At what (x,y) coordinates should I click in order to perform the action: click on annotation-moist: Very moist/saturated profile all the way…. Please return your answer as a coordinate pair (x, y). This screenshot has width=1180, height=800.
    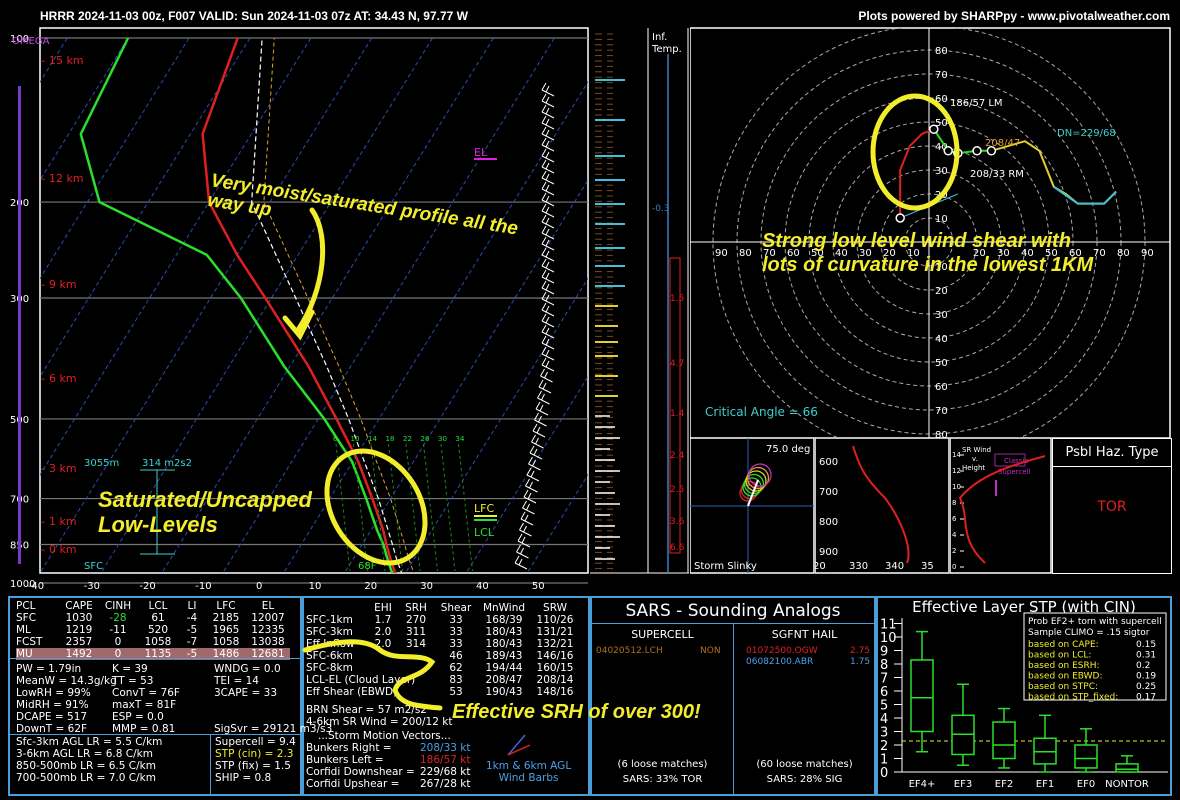
    Looking at the image, I should click on (365, 215).